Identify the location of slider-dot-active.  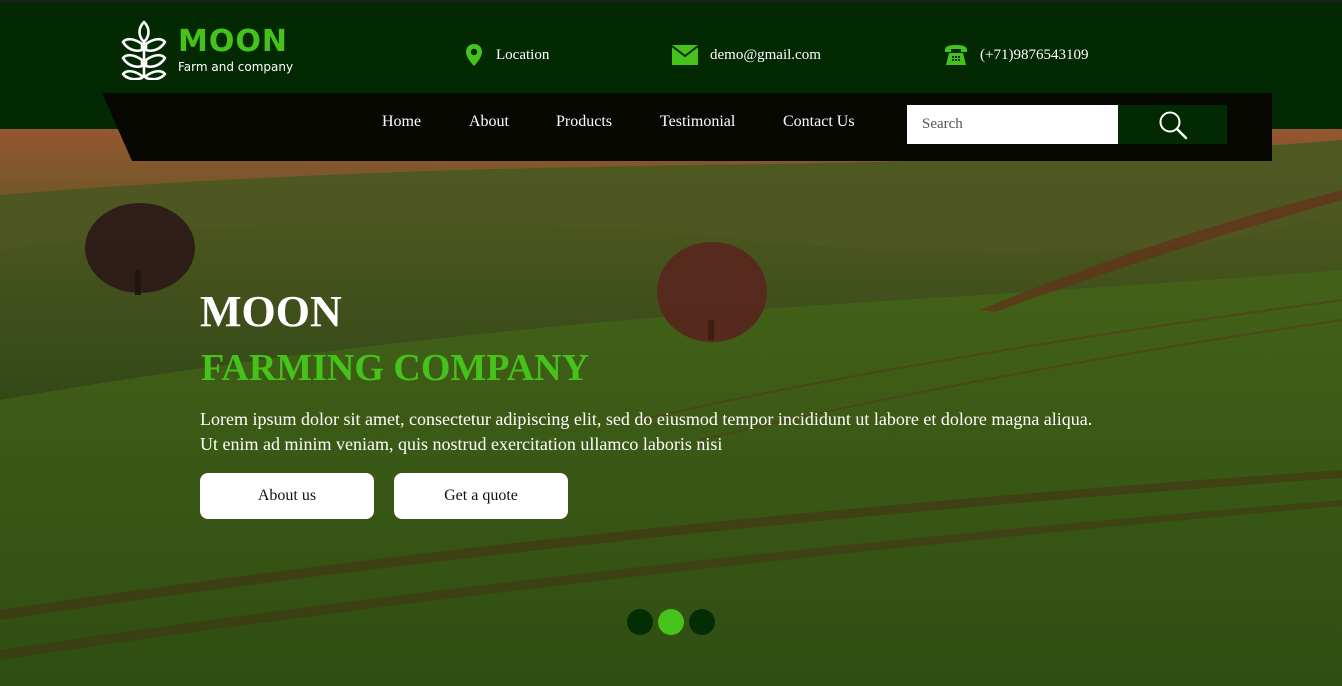
(671, 622).